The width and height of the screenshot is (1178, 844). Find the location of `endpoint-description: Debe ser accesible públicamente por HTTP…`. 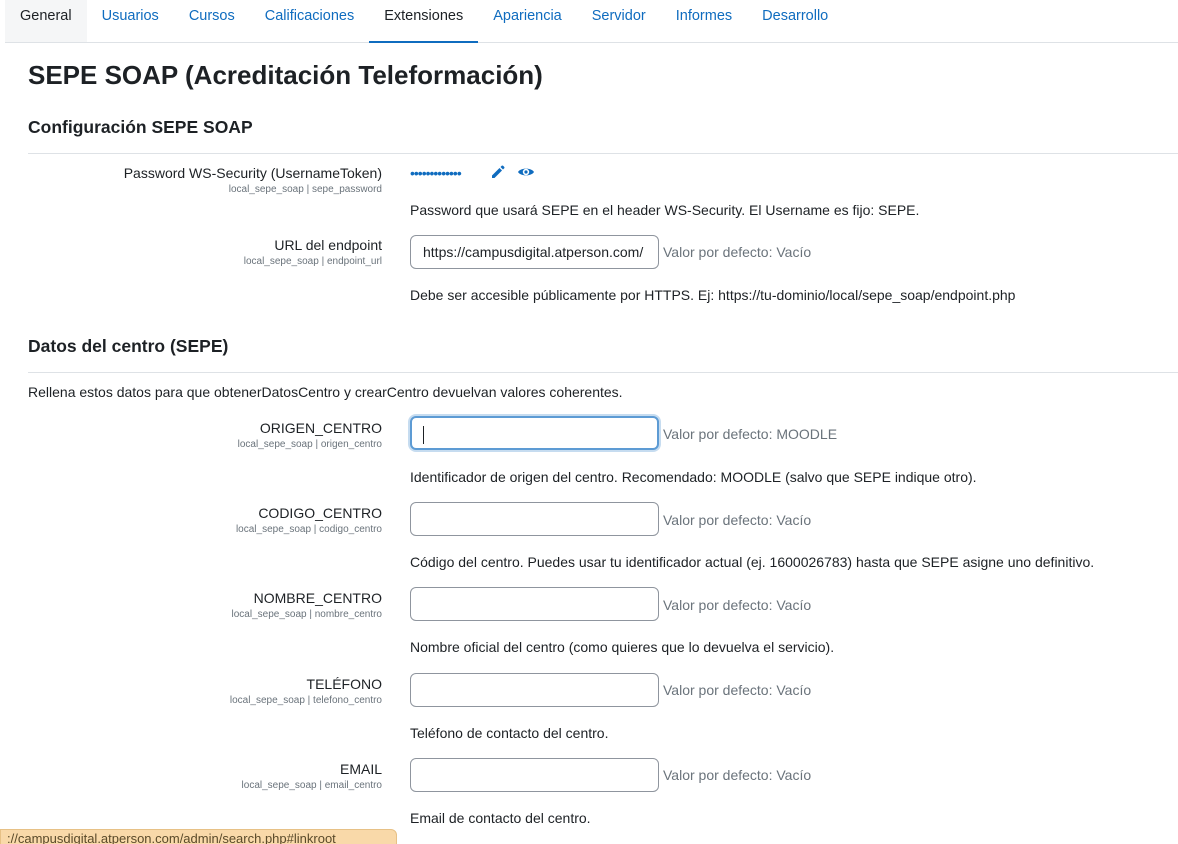

endpoint-description: Debe ser accesible públicamente por HTTP… is located at coordinates (713, 295).